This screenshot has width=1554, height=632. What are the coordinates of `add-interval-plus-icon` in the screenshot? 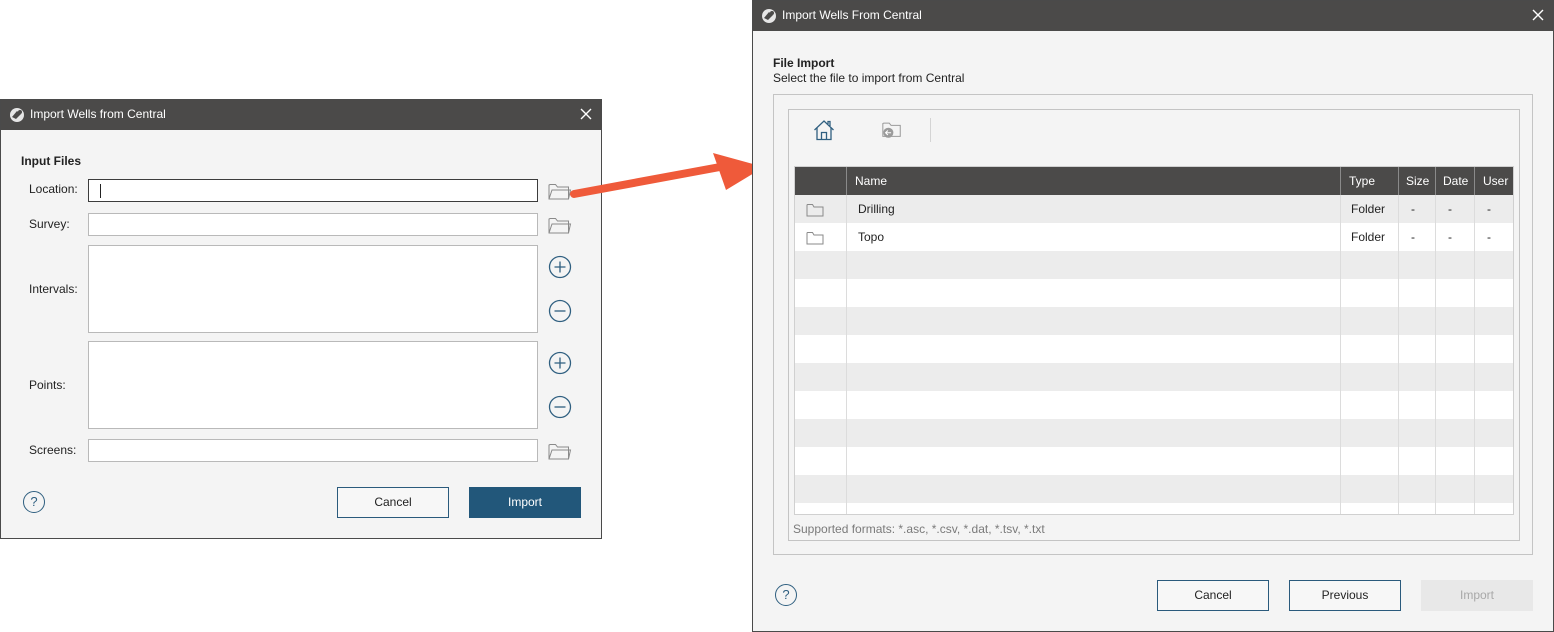 It's located at (560, 267).